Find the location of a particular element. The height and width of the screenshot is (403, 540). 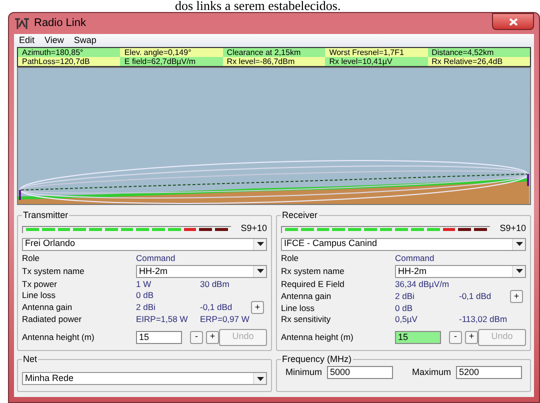

document-text: dos links a serem estabelecidos. is located at coordinates (258, 6).